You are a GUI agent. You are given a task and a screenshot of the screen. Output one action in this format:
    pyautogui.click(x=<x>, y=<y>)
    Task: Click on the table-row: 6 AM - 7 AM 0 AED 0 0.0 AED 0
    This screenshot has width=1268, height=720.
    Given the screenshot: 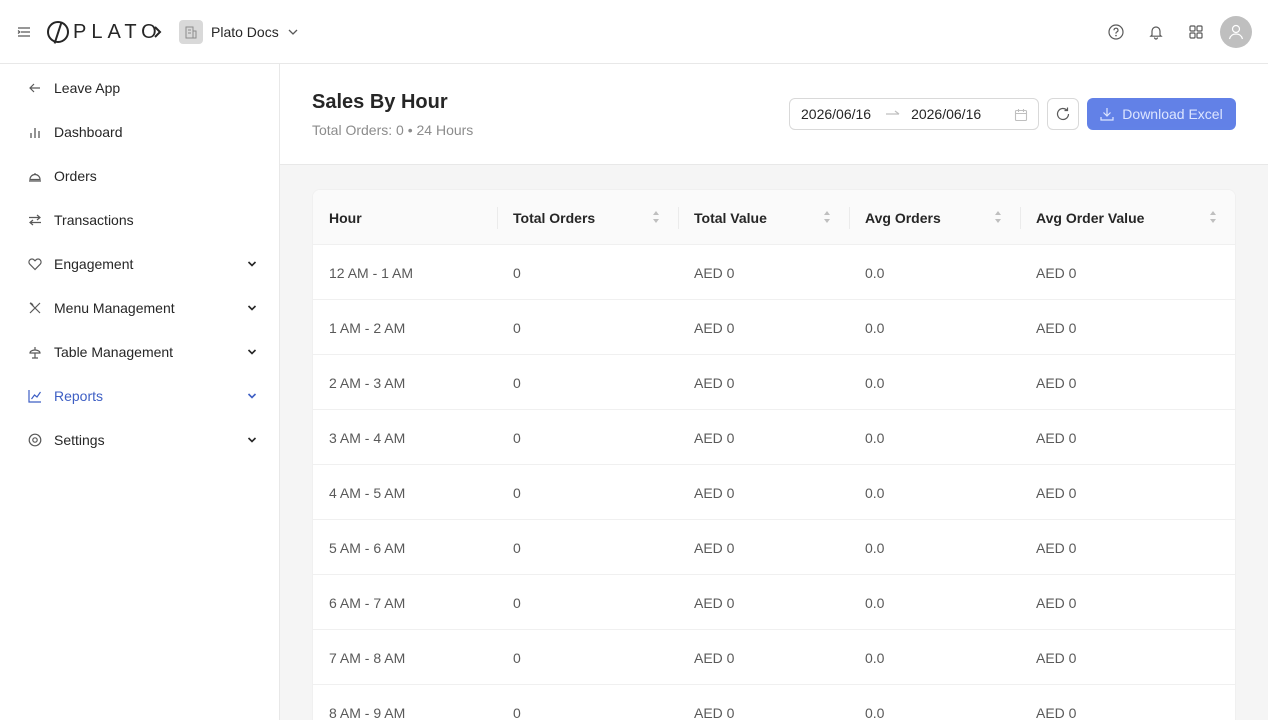 What is the action you would take?
    pyautogui.click(x=774, y=602)
    